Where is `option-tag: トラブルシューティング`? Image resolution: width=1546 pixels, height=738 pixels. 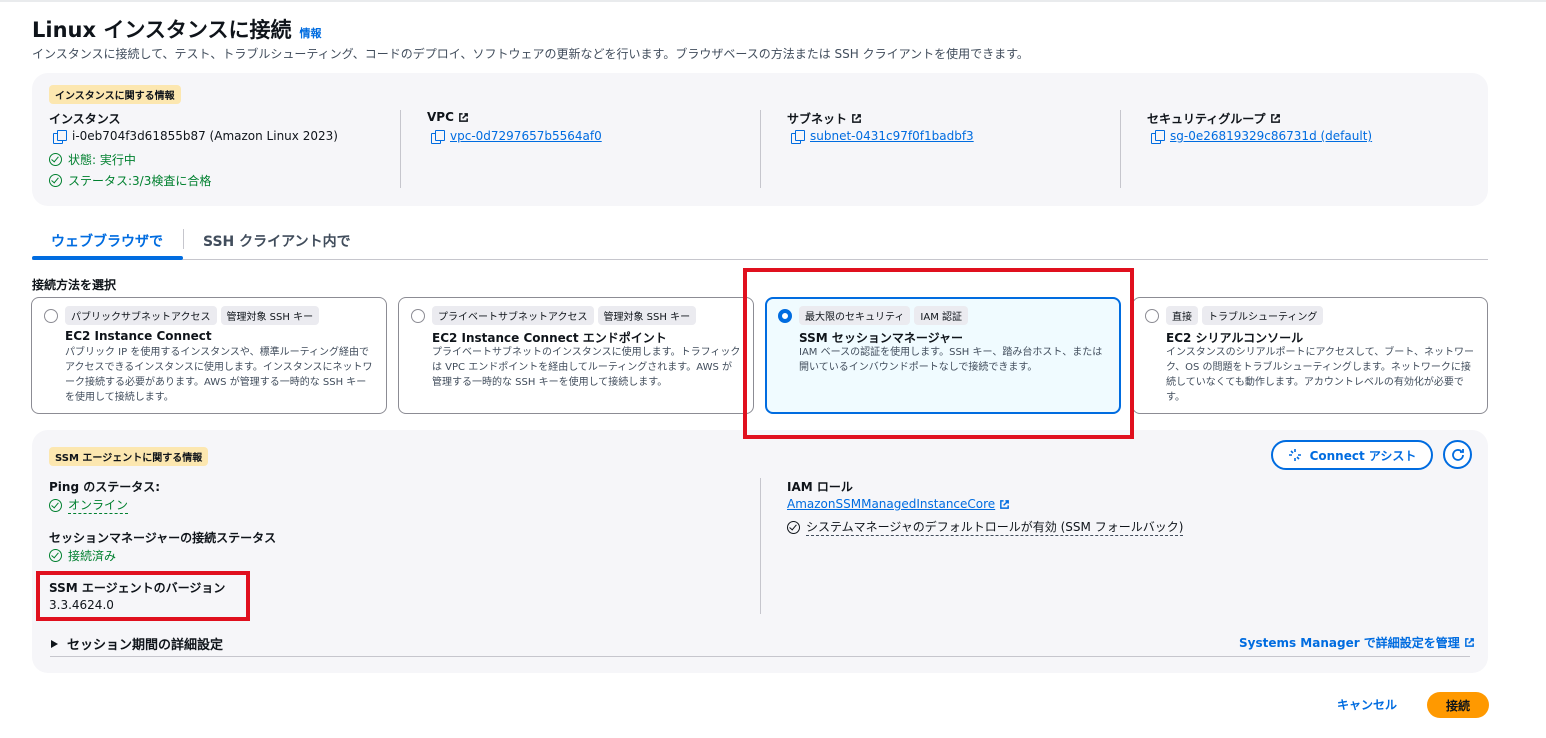
option-tag: トラブルシューティング is located at coordinates (1263, 315).